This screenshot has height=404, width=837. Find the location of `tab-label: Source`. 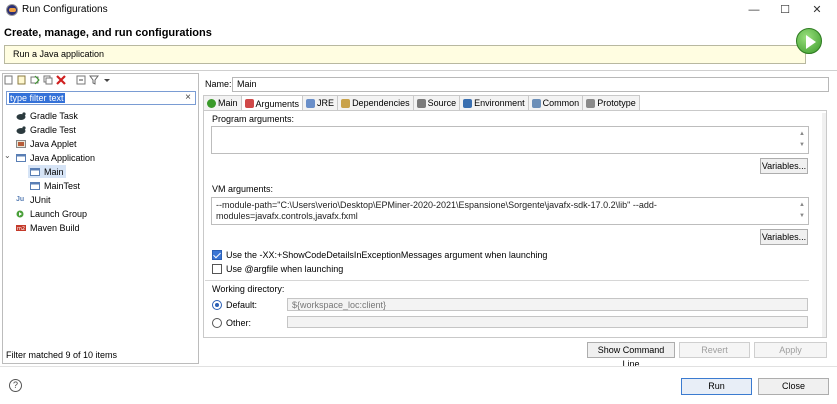

tab-label: Source is located at coordinates (442, 103).